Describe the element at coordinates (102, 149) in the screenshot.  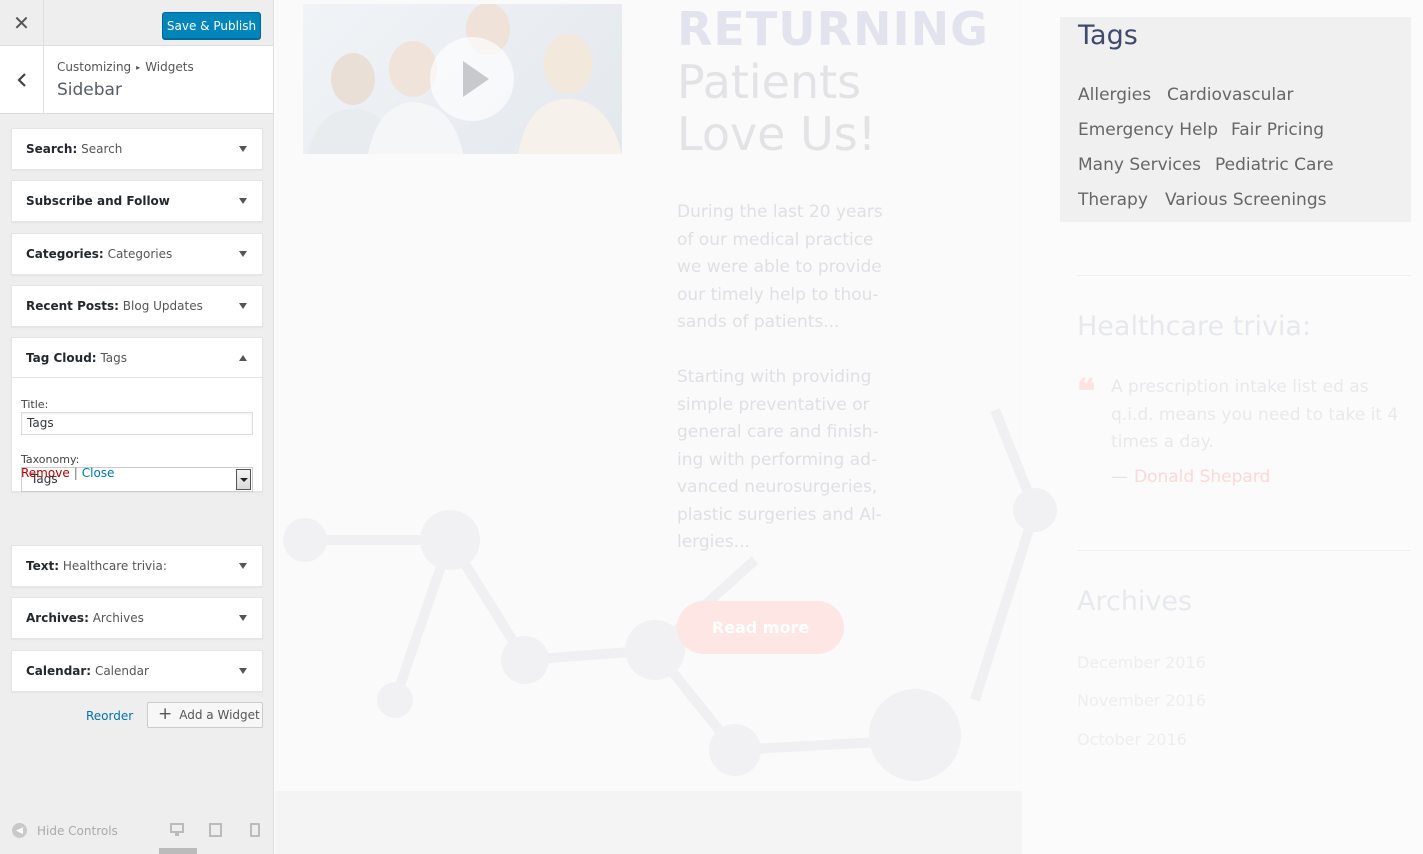
I see `widget-title: Search` at that location.